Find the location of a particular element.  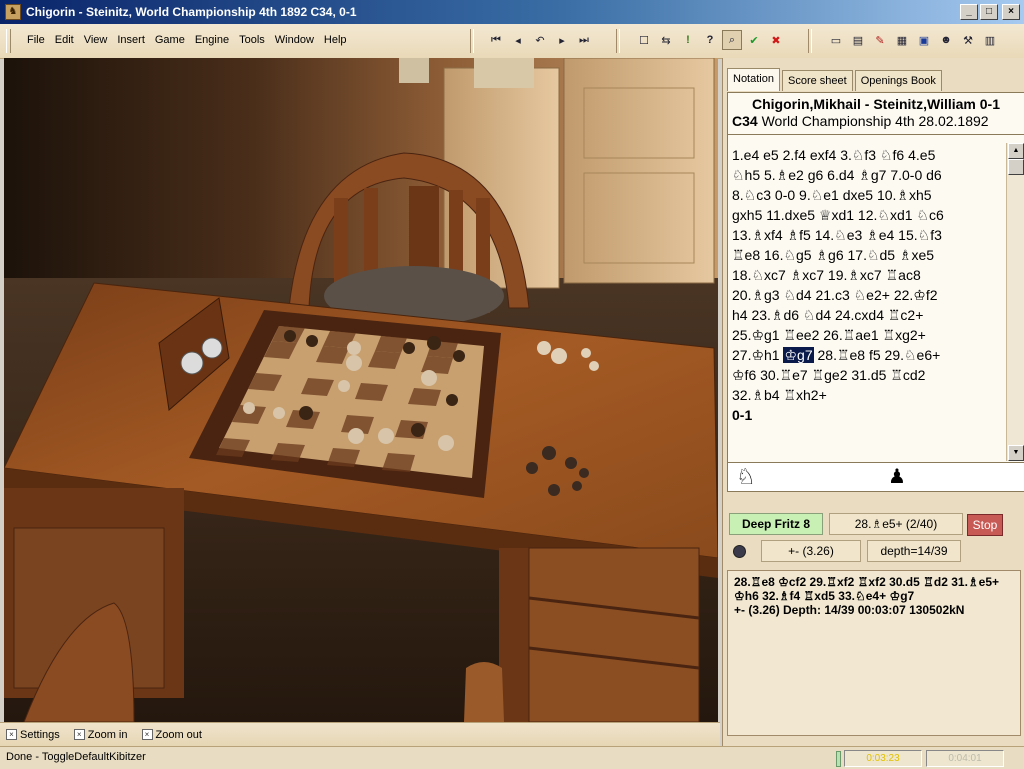

cancel-icon: ✖ is located at coordinates (776, 40).